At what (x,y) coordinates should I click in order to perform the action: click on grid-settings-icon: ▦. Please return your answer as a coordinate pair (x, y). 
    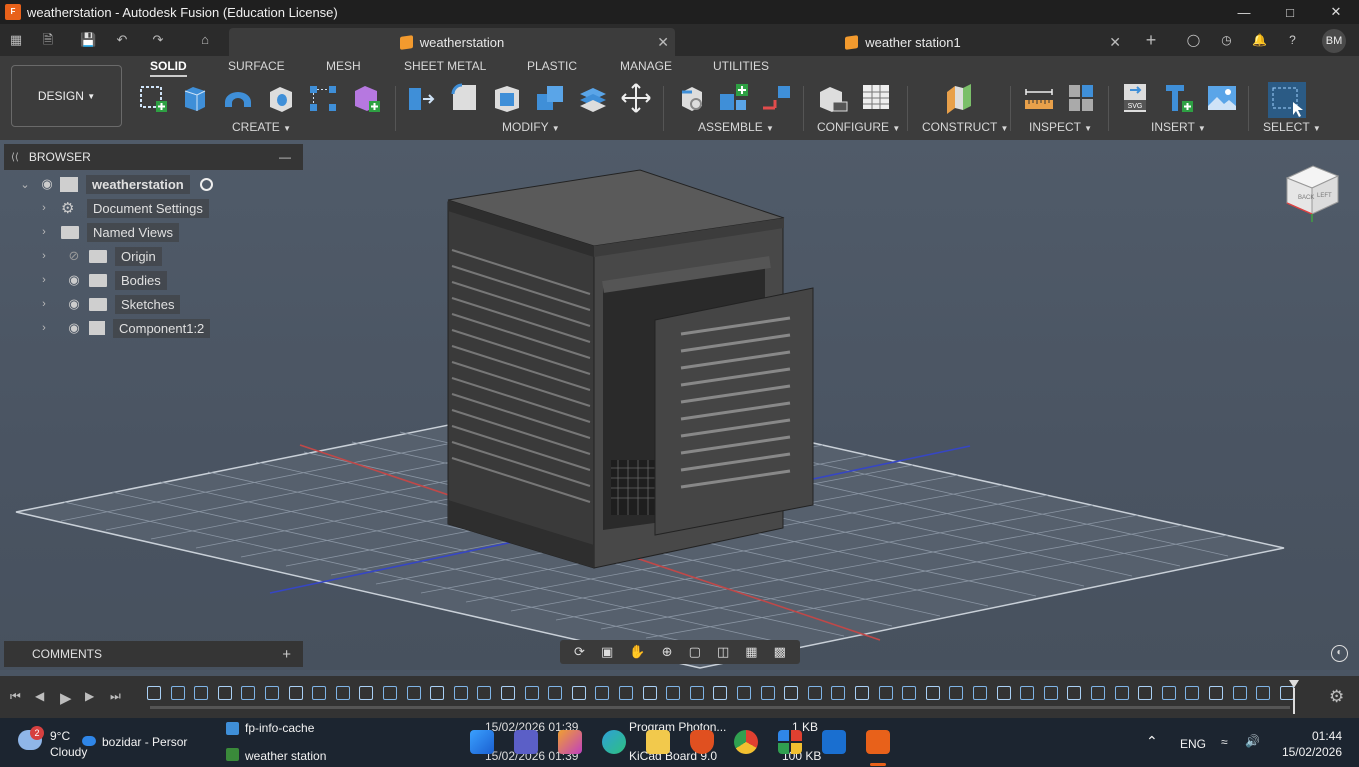
    Looking at the image, I should click on (751, 652).